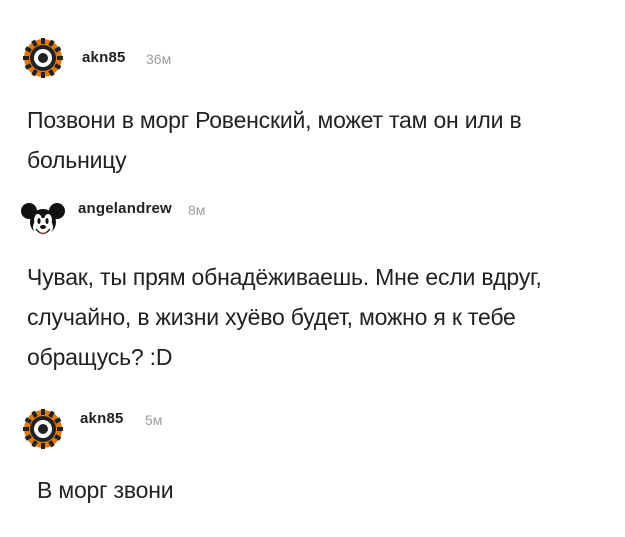 Image resolution: width=625 pixels, height=537 pixels. Describe the element at coordinates (43, 221) in the screenshot. I see `mickey-avatar-icon` at that location.